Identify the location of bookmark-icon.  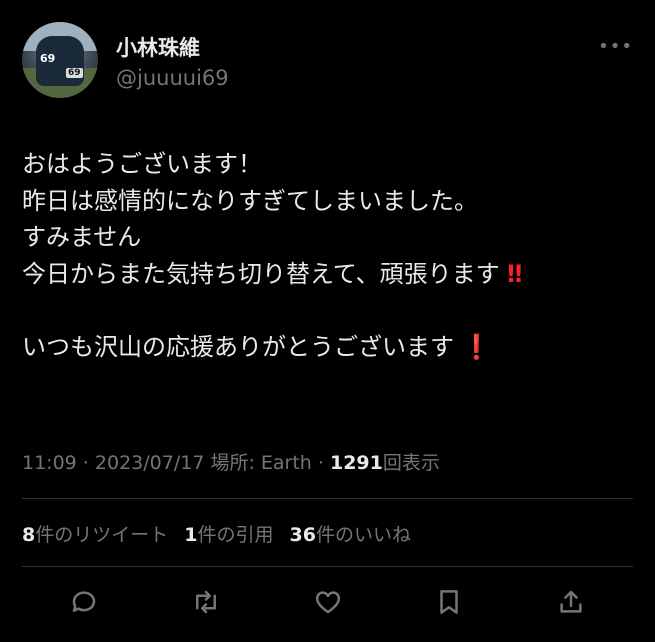
(449, 602).